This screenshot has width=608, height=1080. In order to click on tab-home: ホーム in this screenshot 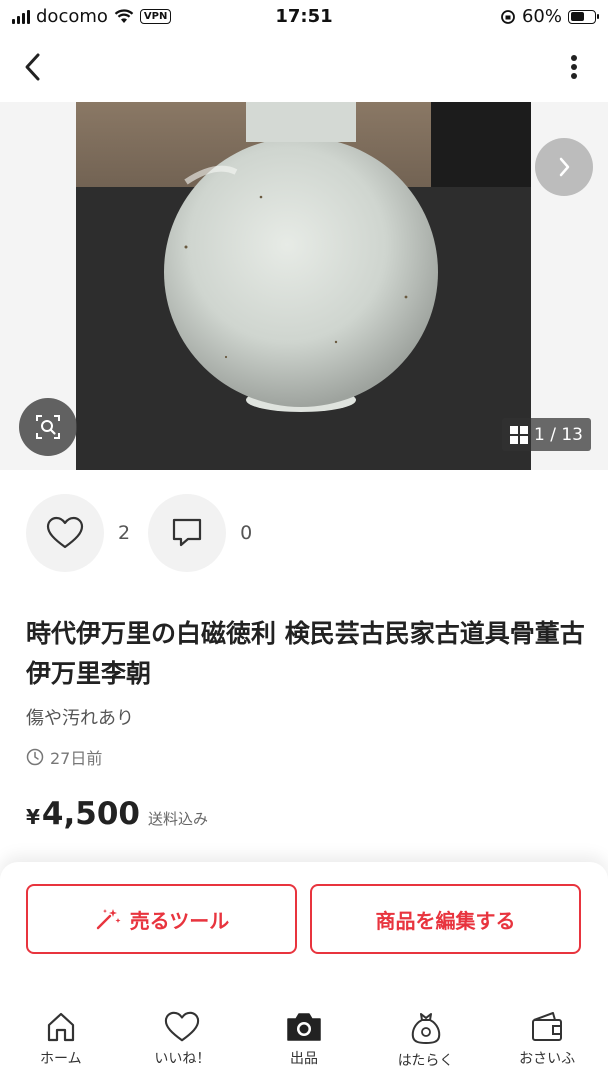, I will do `click(61, 1040)`.